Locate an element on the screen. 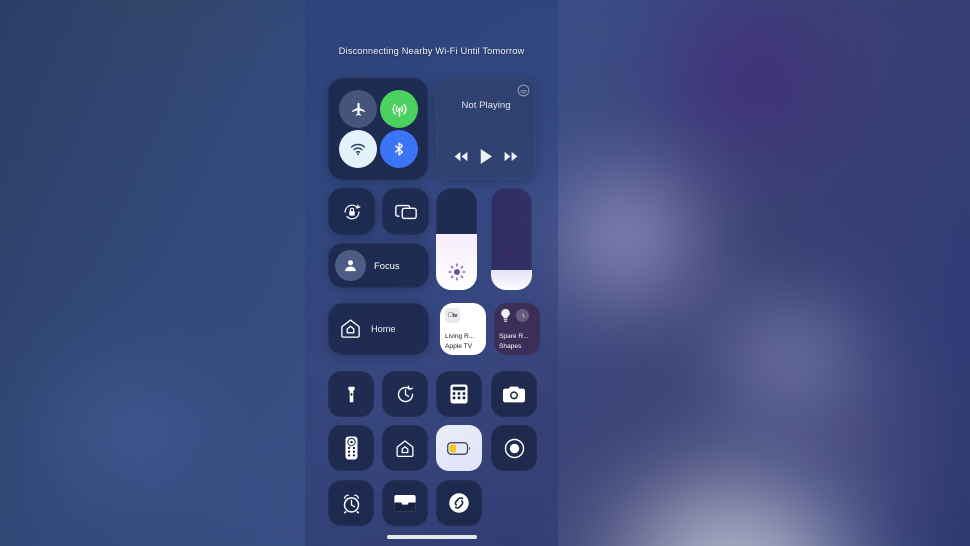 This screenshot has height=546, width=970. home-module: Home is located at coordinates (378, 329).